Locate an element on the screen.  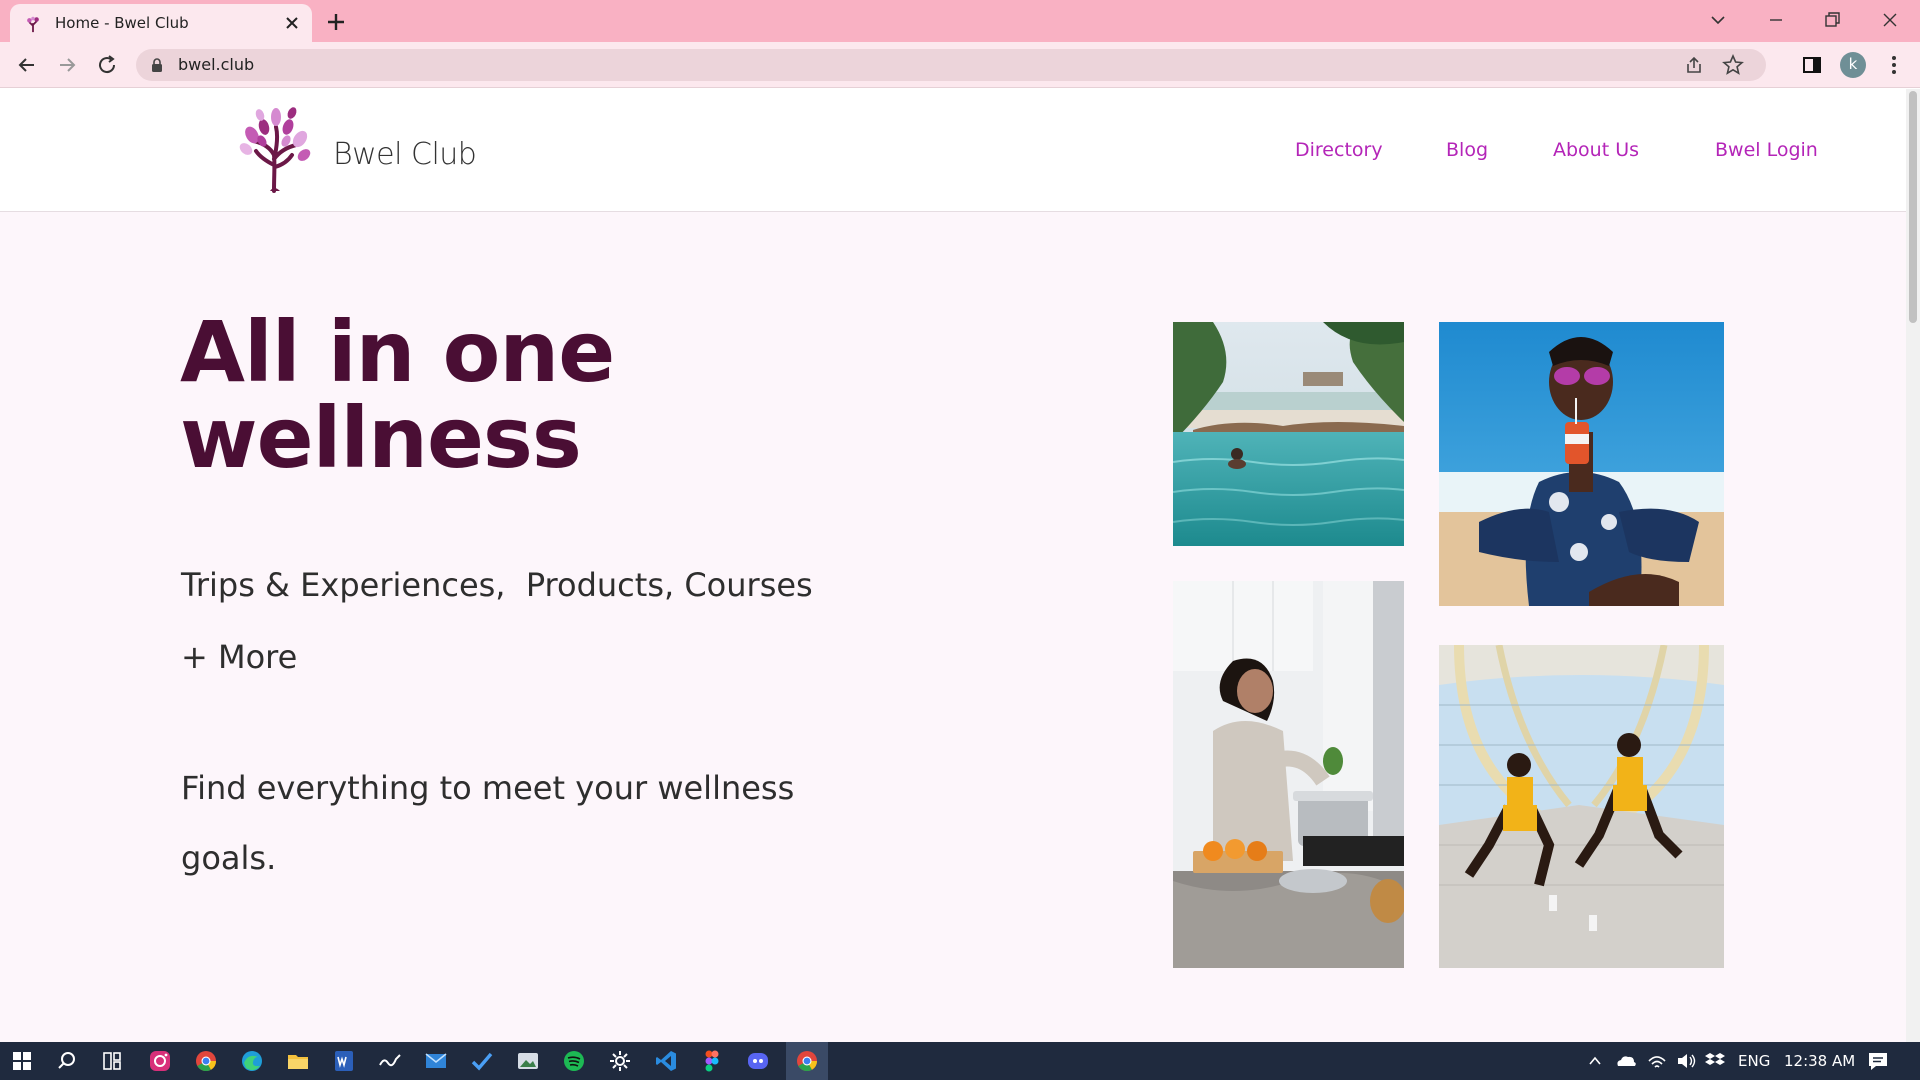
kitchen-cooking-photo is located at coordinates (1288, 774).